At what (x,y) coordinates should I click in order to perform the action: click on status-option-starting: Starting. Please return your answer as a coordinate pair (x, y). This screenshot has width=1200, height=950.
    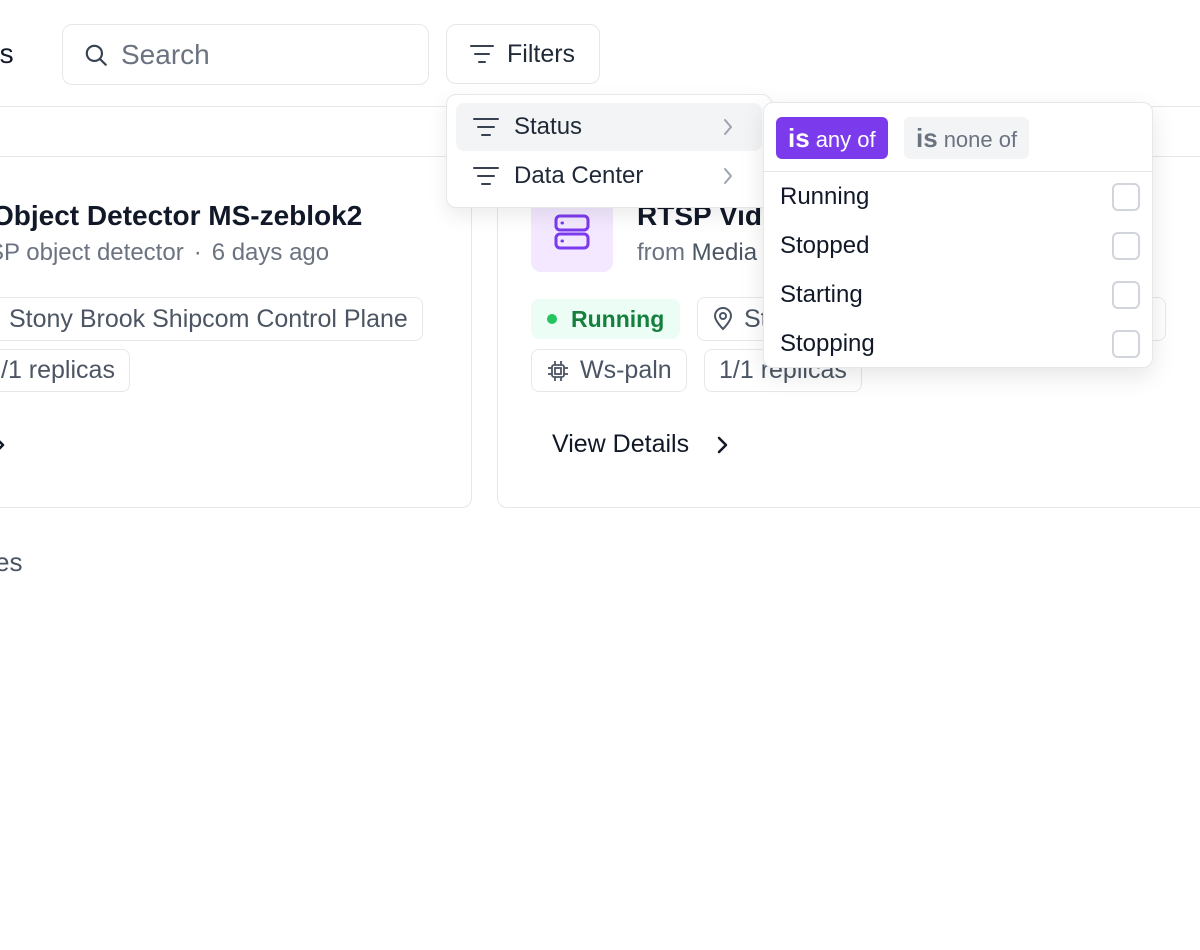
    Looking at the image, I should click on (960, 295).